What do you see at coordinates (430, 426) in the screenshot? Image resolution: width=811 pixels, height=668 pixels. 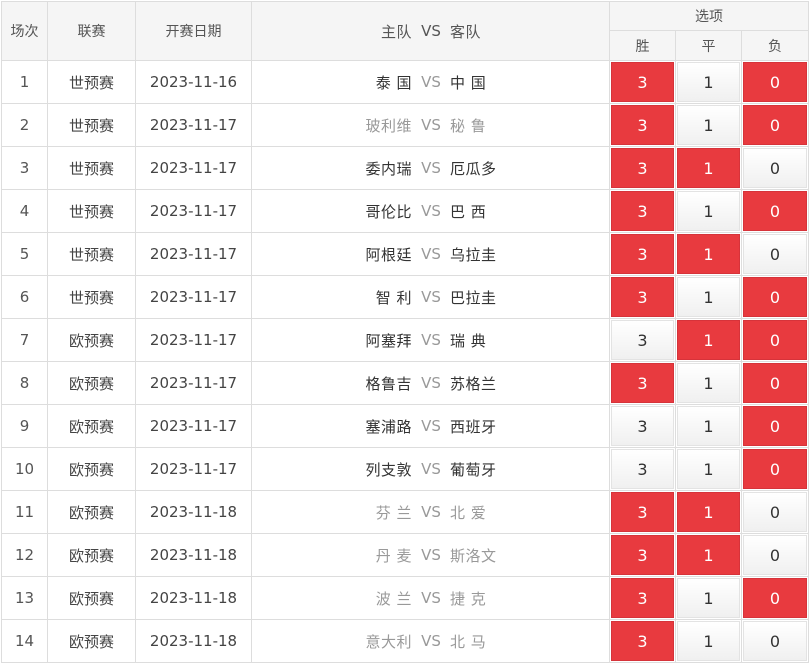 I see `match-teams: 塞浦路 VS 西班牙` at bounding box center [430, 426].